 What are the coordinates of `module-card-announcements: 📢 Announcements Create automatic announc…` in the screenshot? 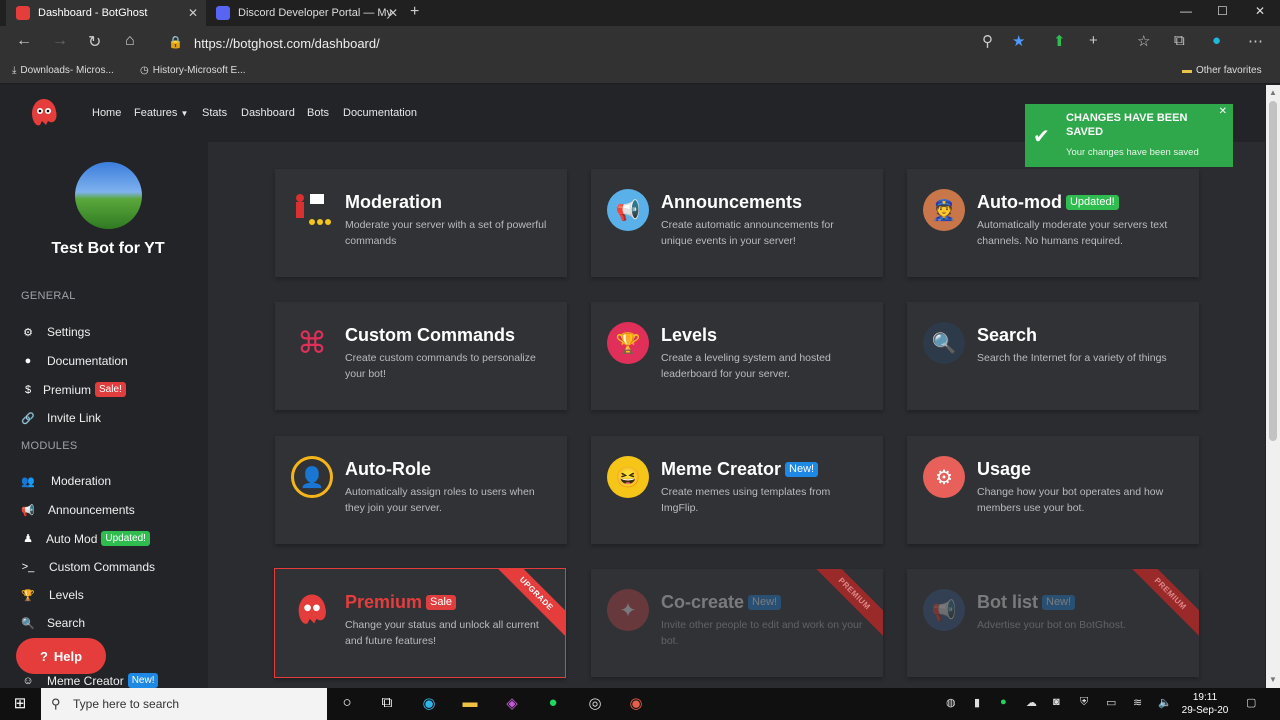 It's located at (737, 223).